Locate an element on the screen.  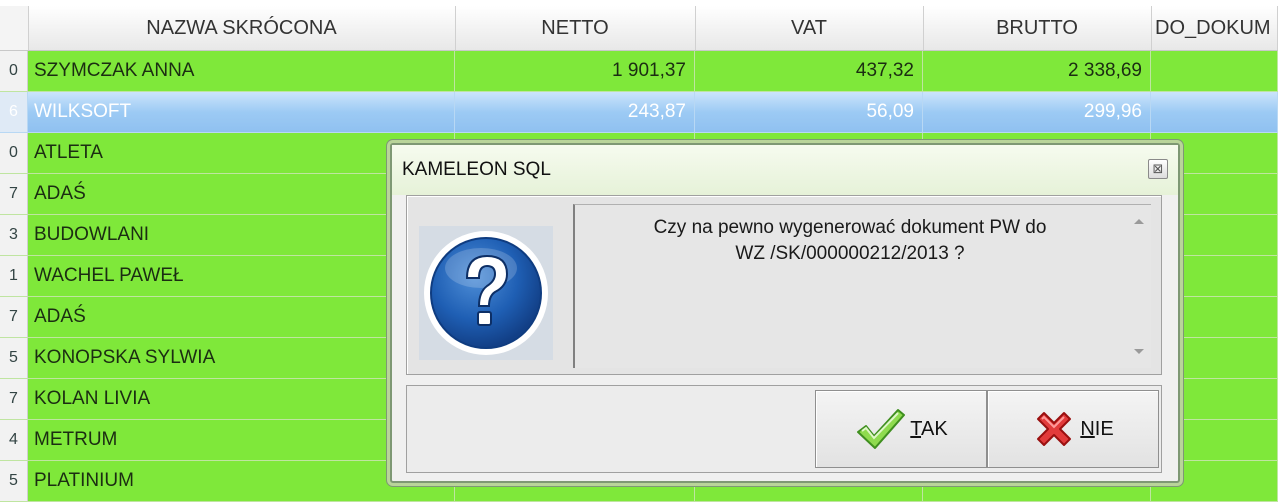
row-indicator: 4 is located at coordinates (14, 440).